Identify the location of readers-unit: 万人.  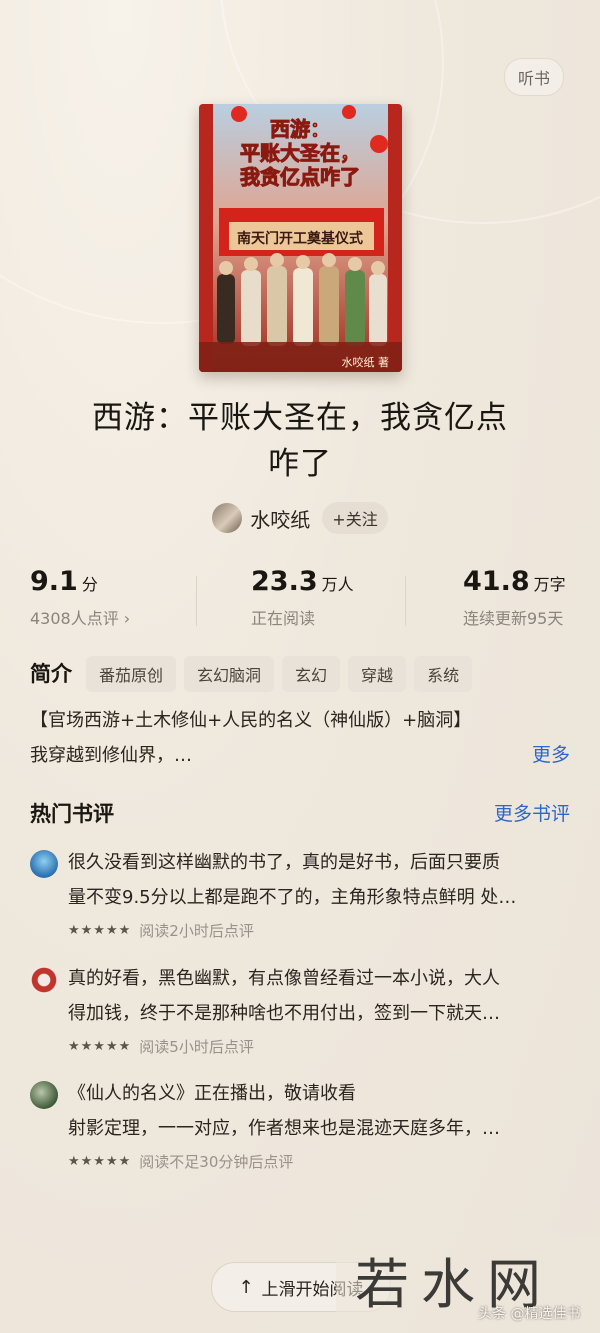
(337, 584).